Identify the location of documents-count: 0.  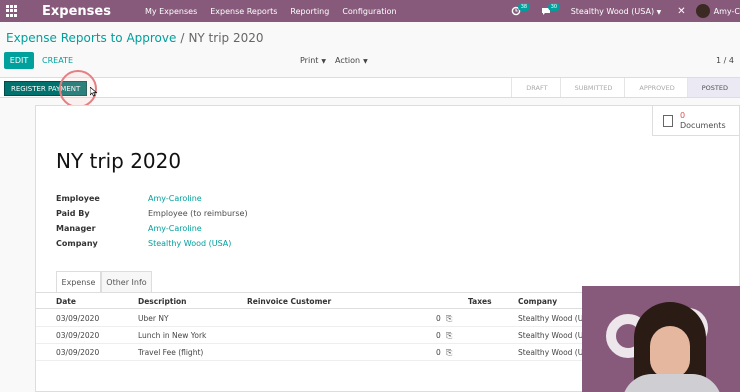
(683, 115).